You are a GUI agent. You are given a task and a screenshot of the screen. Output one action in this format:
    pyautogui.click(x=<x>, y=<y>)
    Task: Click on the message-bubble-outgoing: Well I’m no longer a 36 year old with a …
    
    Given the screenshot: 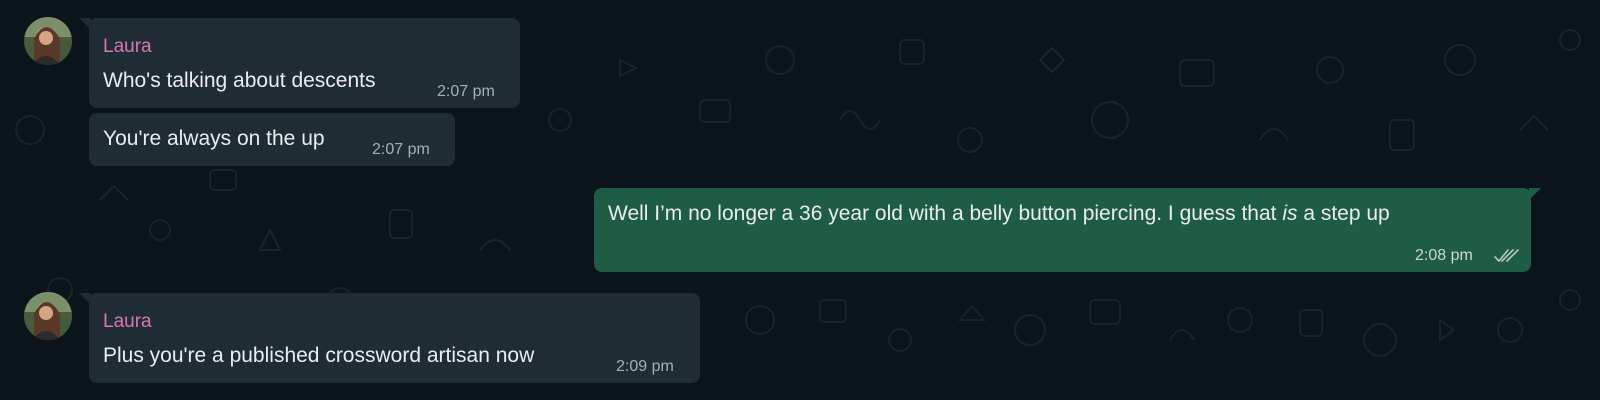 What is the action you would take?
    pyautogui.click(x=1067, y=230)
    